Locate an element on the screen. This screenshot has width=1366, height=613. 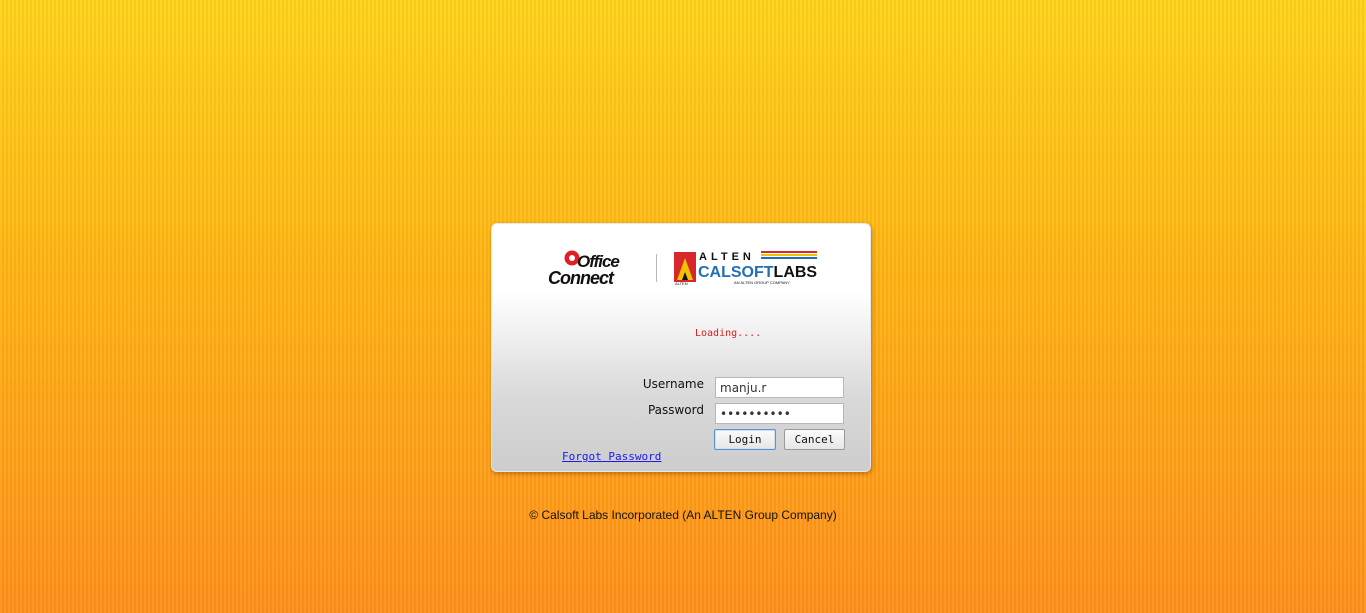
login-button: Login is located at coordinates (745, 439).